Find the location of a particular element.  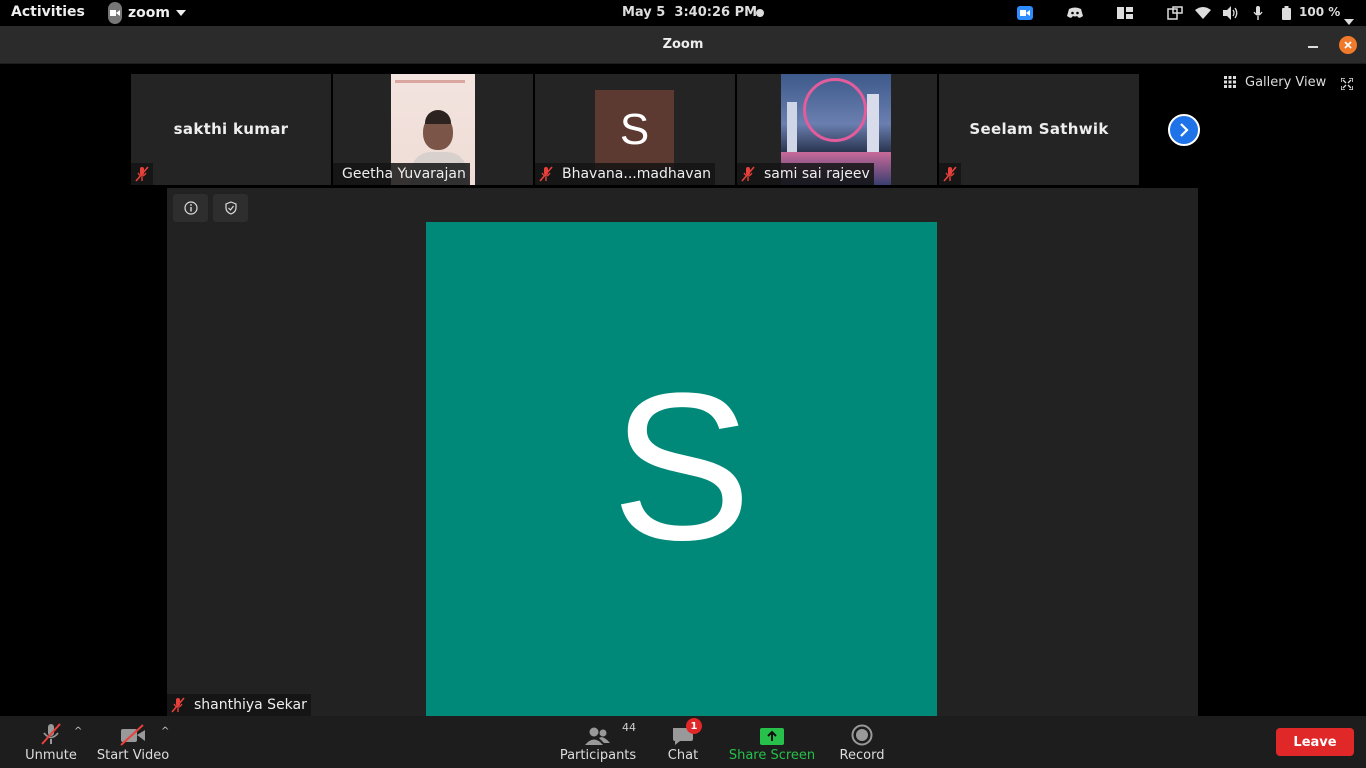

person-hair is located at coordinates (438, 117).